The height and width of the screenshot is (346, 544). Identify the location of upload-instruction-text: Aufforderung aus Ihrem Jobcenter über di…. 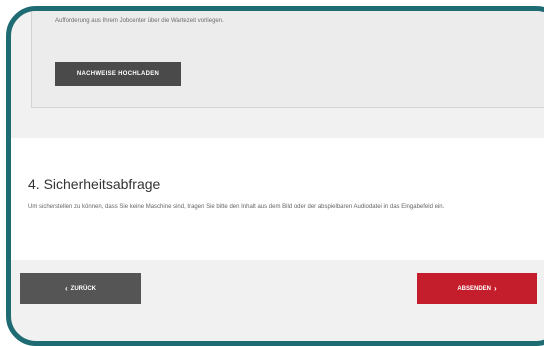
(139, 21).